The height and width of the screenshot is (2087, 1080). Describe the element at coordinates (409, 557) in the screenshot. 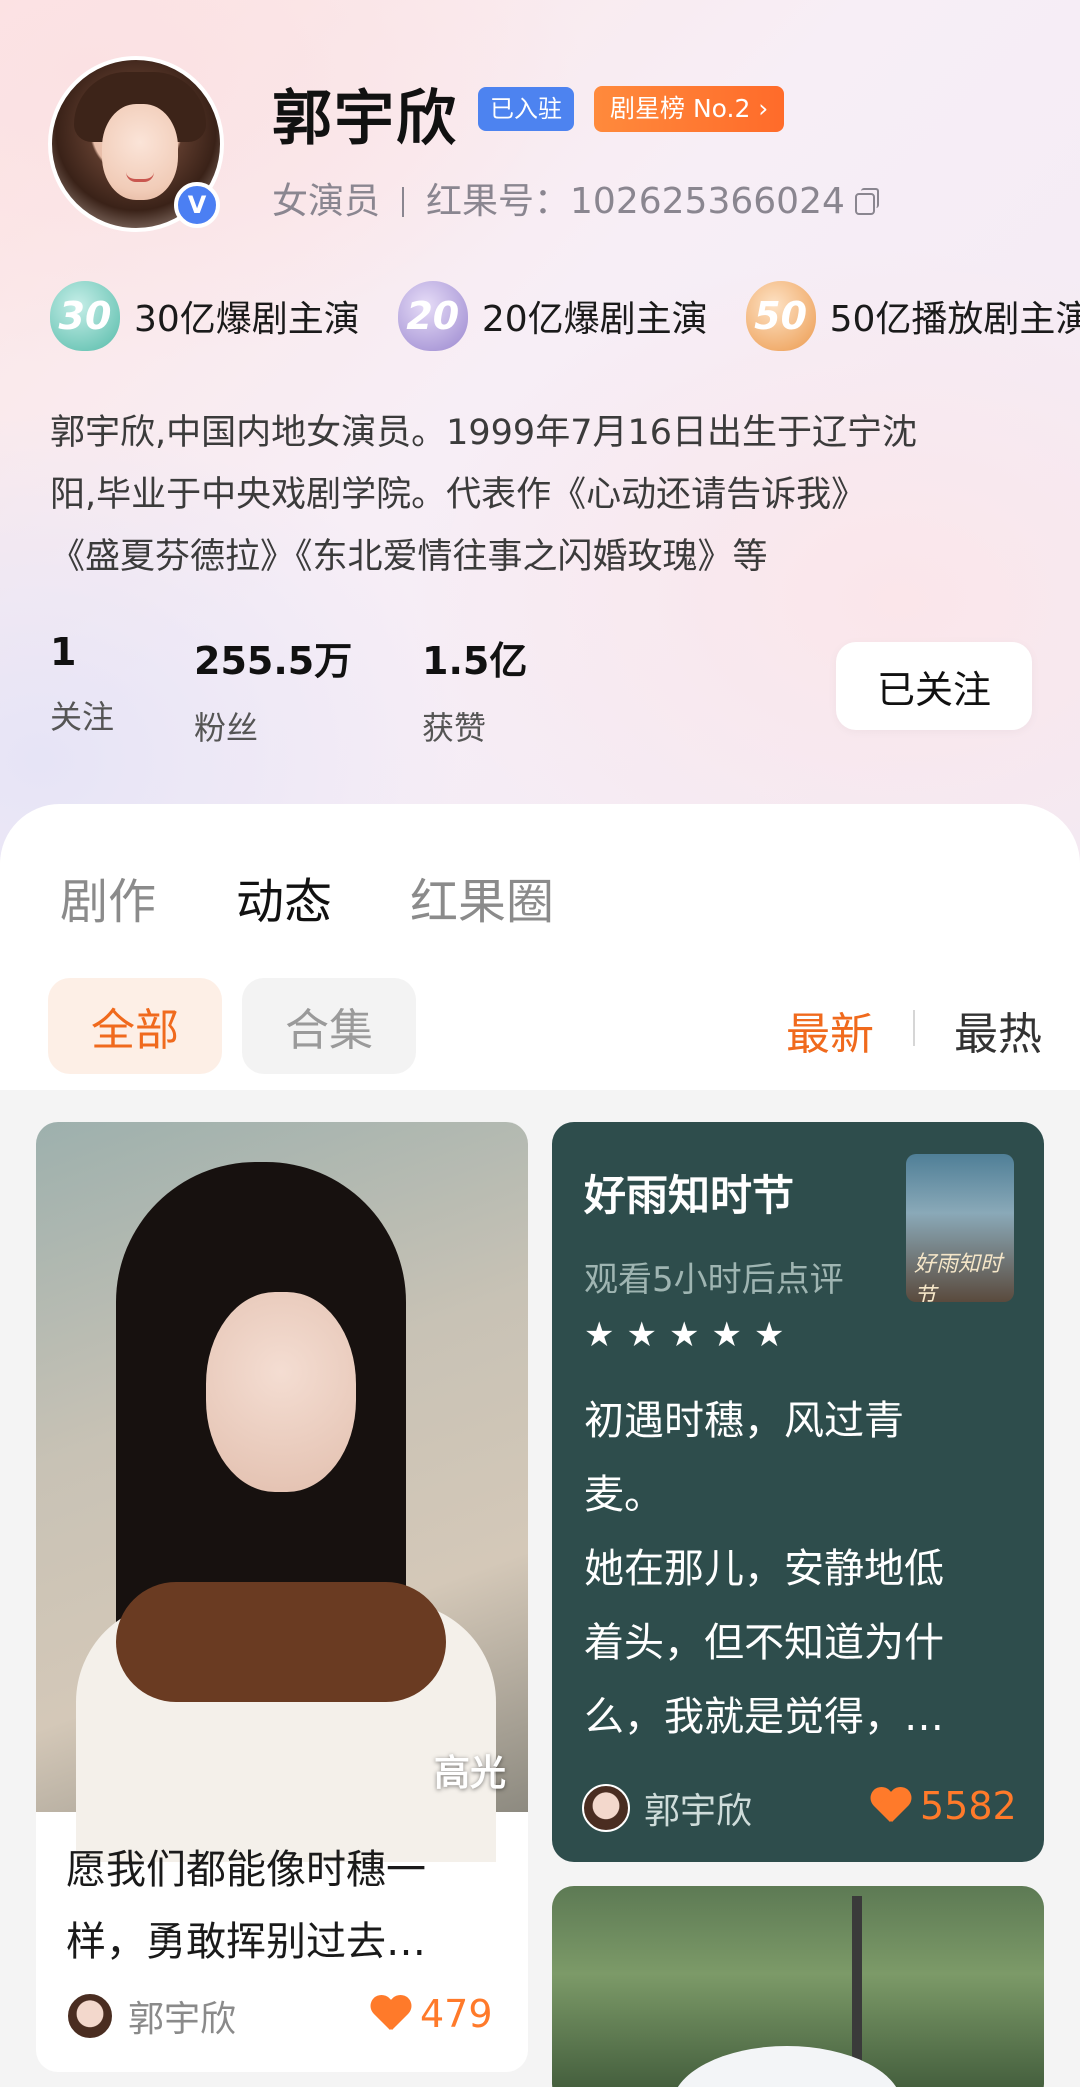

I see `bio-line: 《盛夏芬德拉》《东北爱情往事之闪婚玫瑰》等` at that location.